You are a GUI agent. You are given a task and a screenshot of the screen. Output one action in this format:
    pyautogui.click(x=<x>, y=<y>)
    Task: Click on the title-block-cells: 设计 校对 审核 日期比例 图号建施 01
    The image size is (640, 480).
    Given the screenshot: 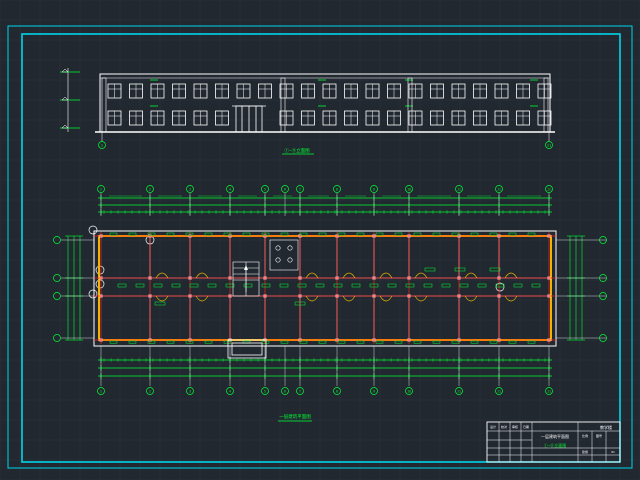 What is the action you would take?
    pyautogui.click(x=552, y=439)
    